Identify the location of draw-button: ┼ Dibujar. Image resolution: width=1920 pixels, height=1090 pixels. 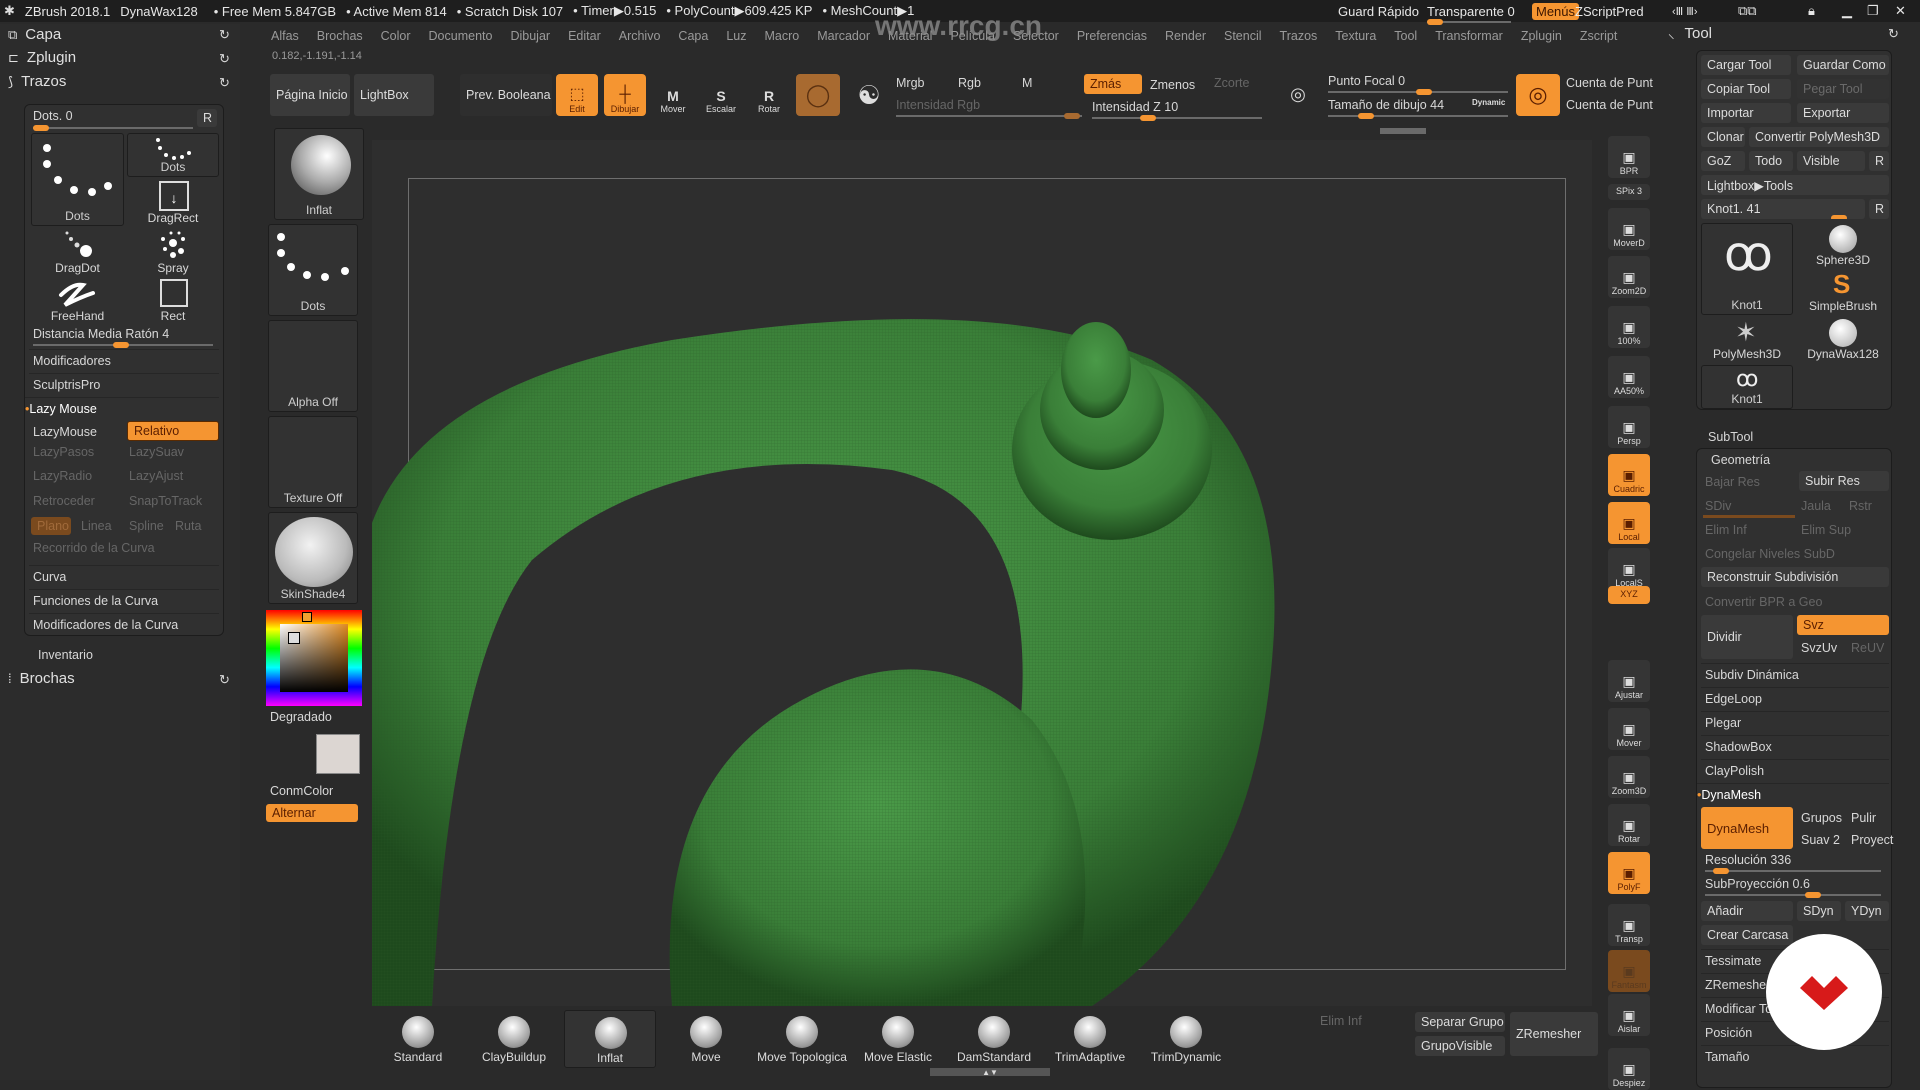
(625, 95).